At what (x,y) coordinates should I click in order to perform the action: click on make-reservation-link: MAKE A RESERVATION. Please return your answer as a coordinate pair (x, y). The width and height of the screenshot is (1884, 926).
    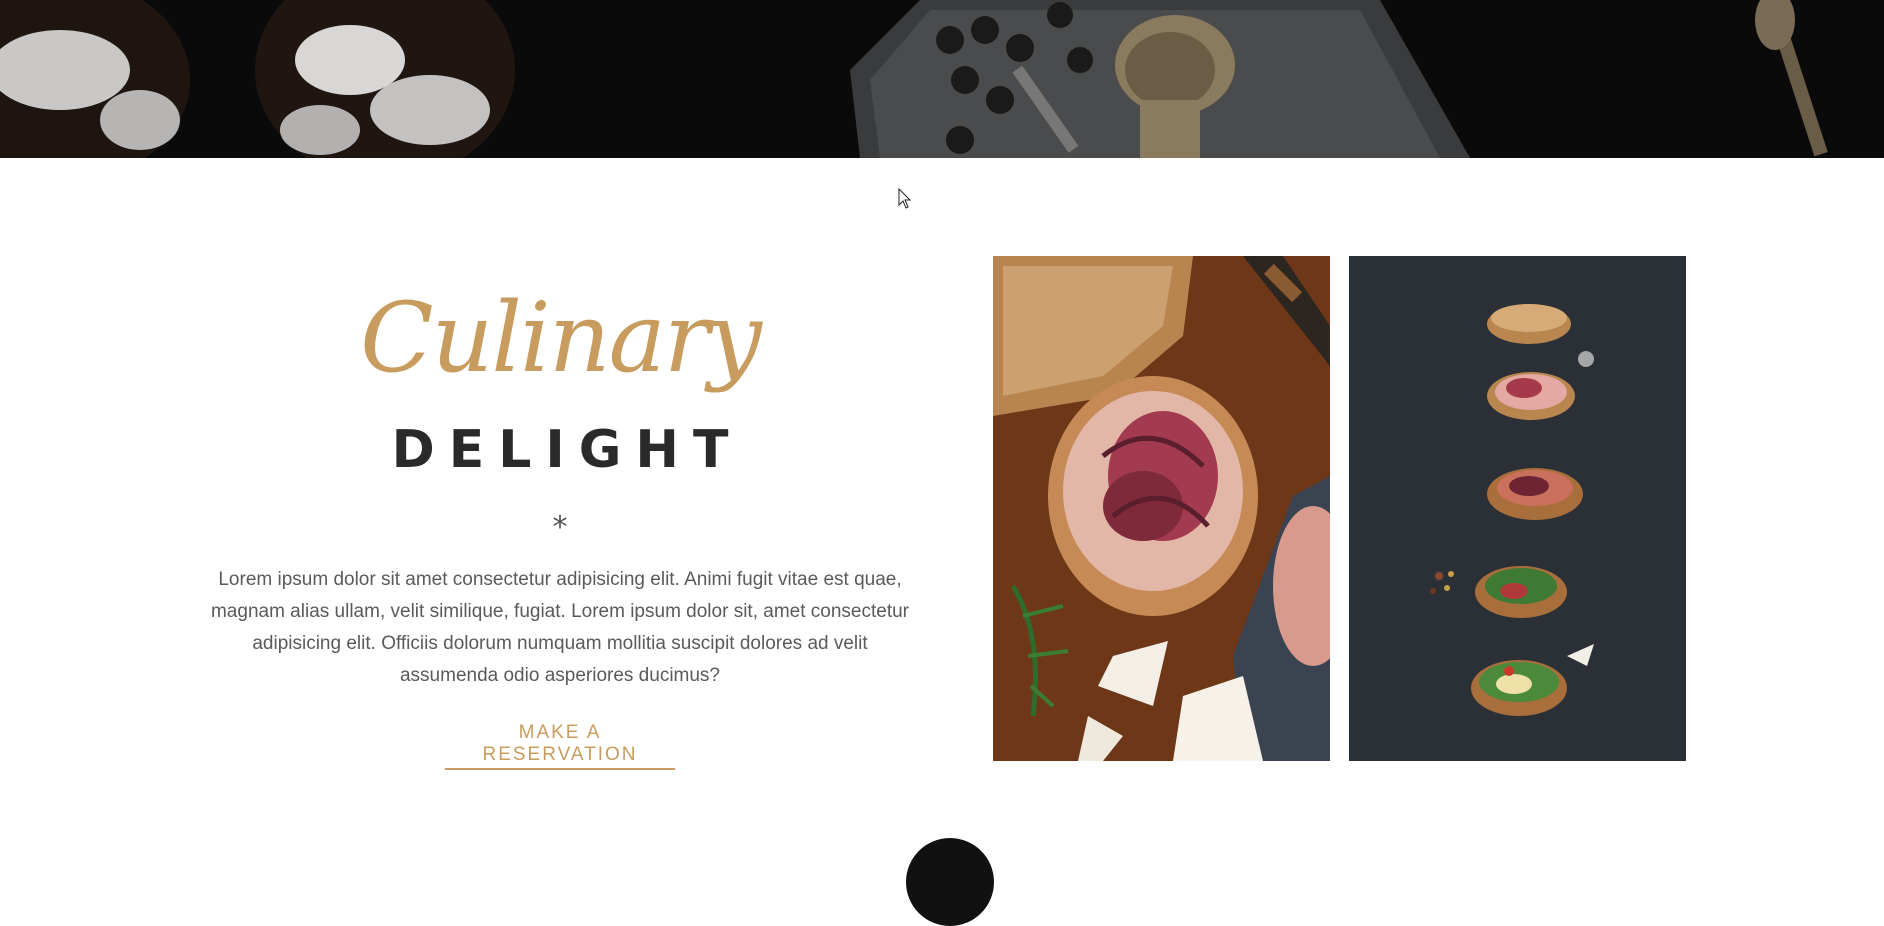
    Looking at the image, I should click on (560, 746).